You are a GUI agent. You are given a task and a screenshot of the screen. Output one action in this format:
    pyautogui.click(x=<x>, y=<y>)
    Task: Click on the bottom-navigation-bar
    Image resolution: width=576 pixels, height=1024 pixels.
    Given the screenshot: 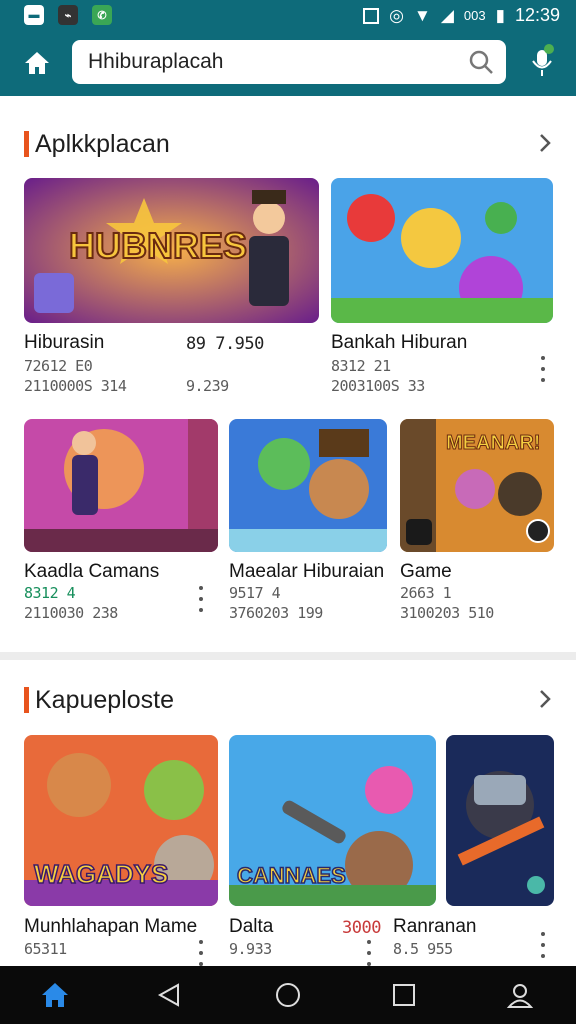 What is the action you would take?
    pyautogui.click(x=288, y=995)
    